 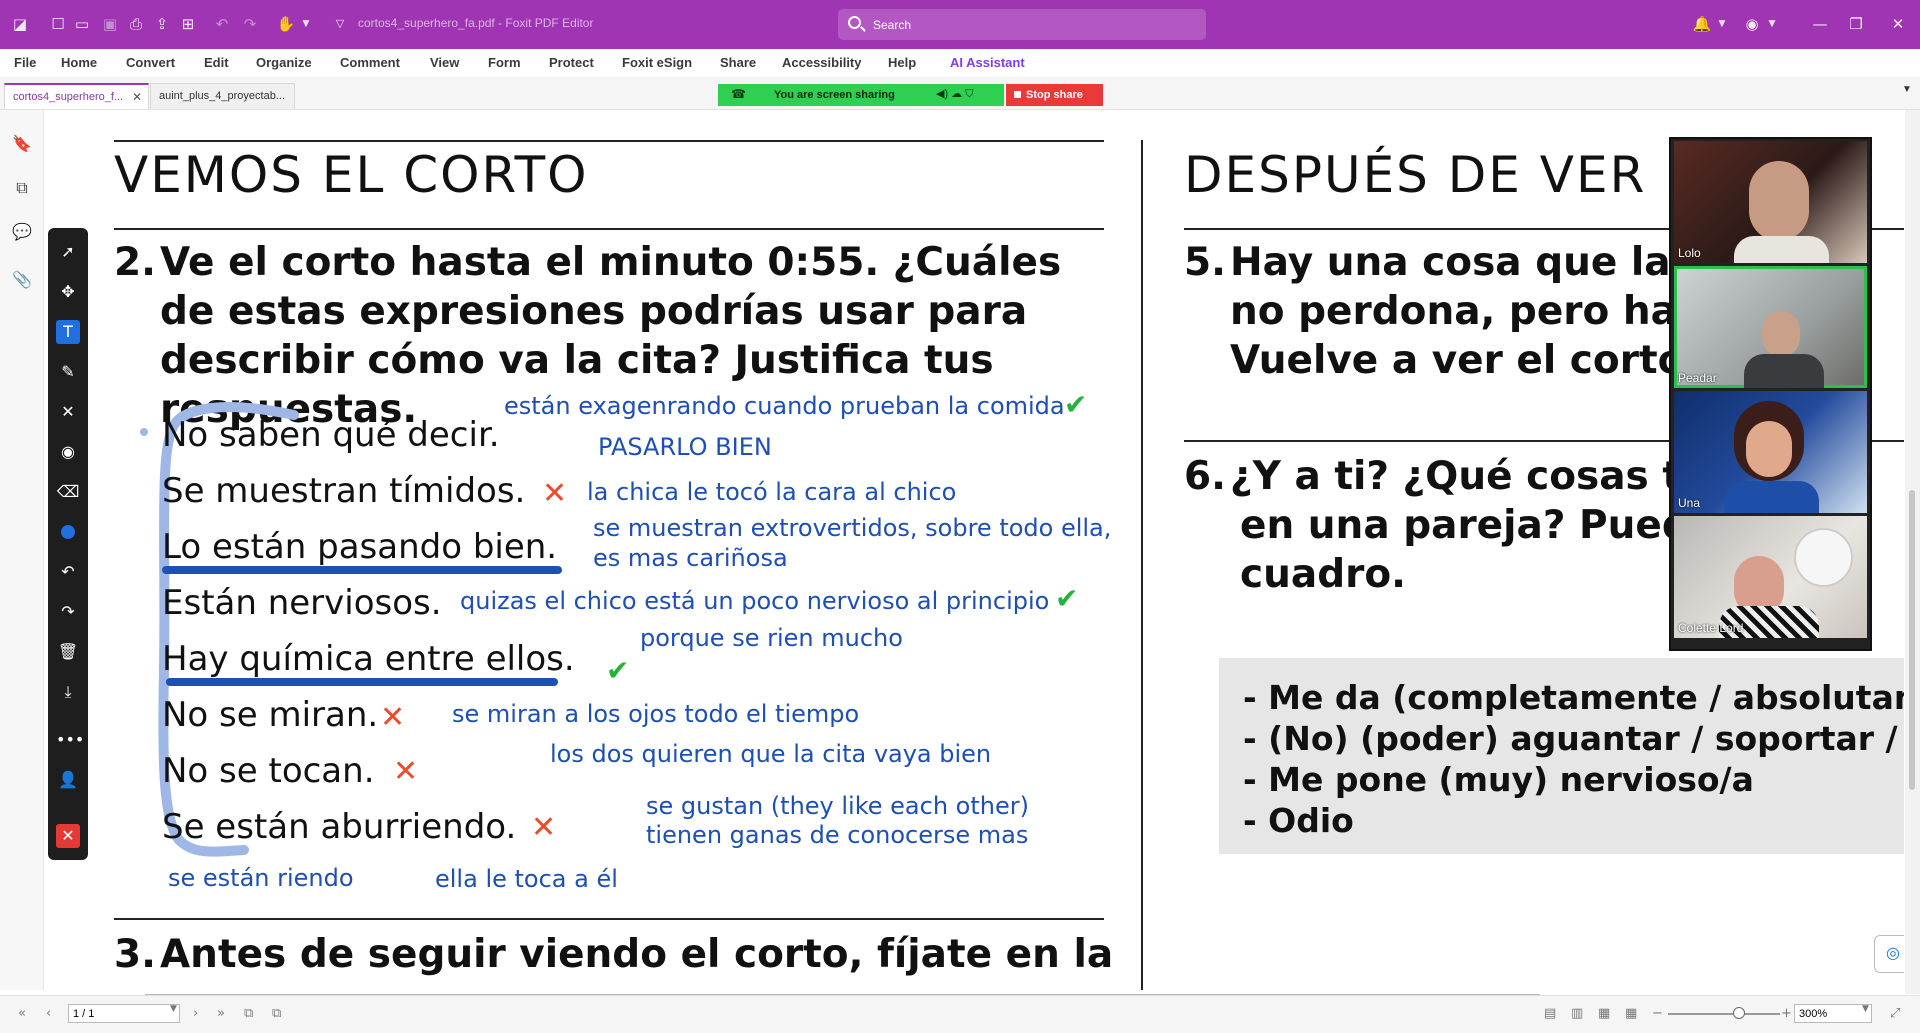 What do you see at coordinates (1054, 95) in the screenshot?
I see `stop-share-button: Stop share` at bounding box center [1054, 95].